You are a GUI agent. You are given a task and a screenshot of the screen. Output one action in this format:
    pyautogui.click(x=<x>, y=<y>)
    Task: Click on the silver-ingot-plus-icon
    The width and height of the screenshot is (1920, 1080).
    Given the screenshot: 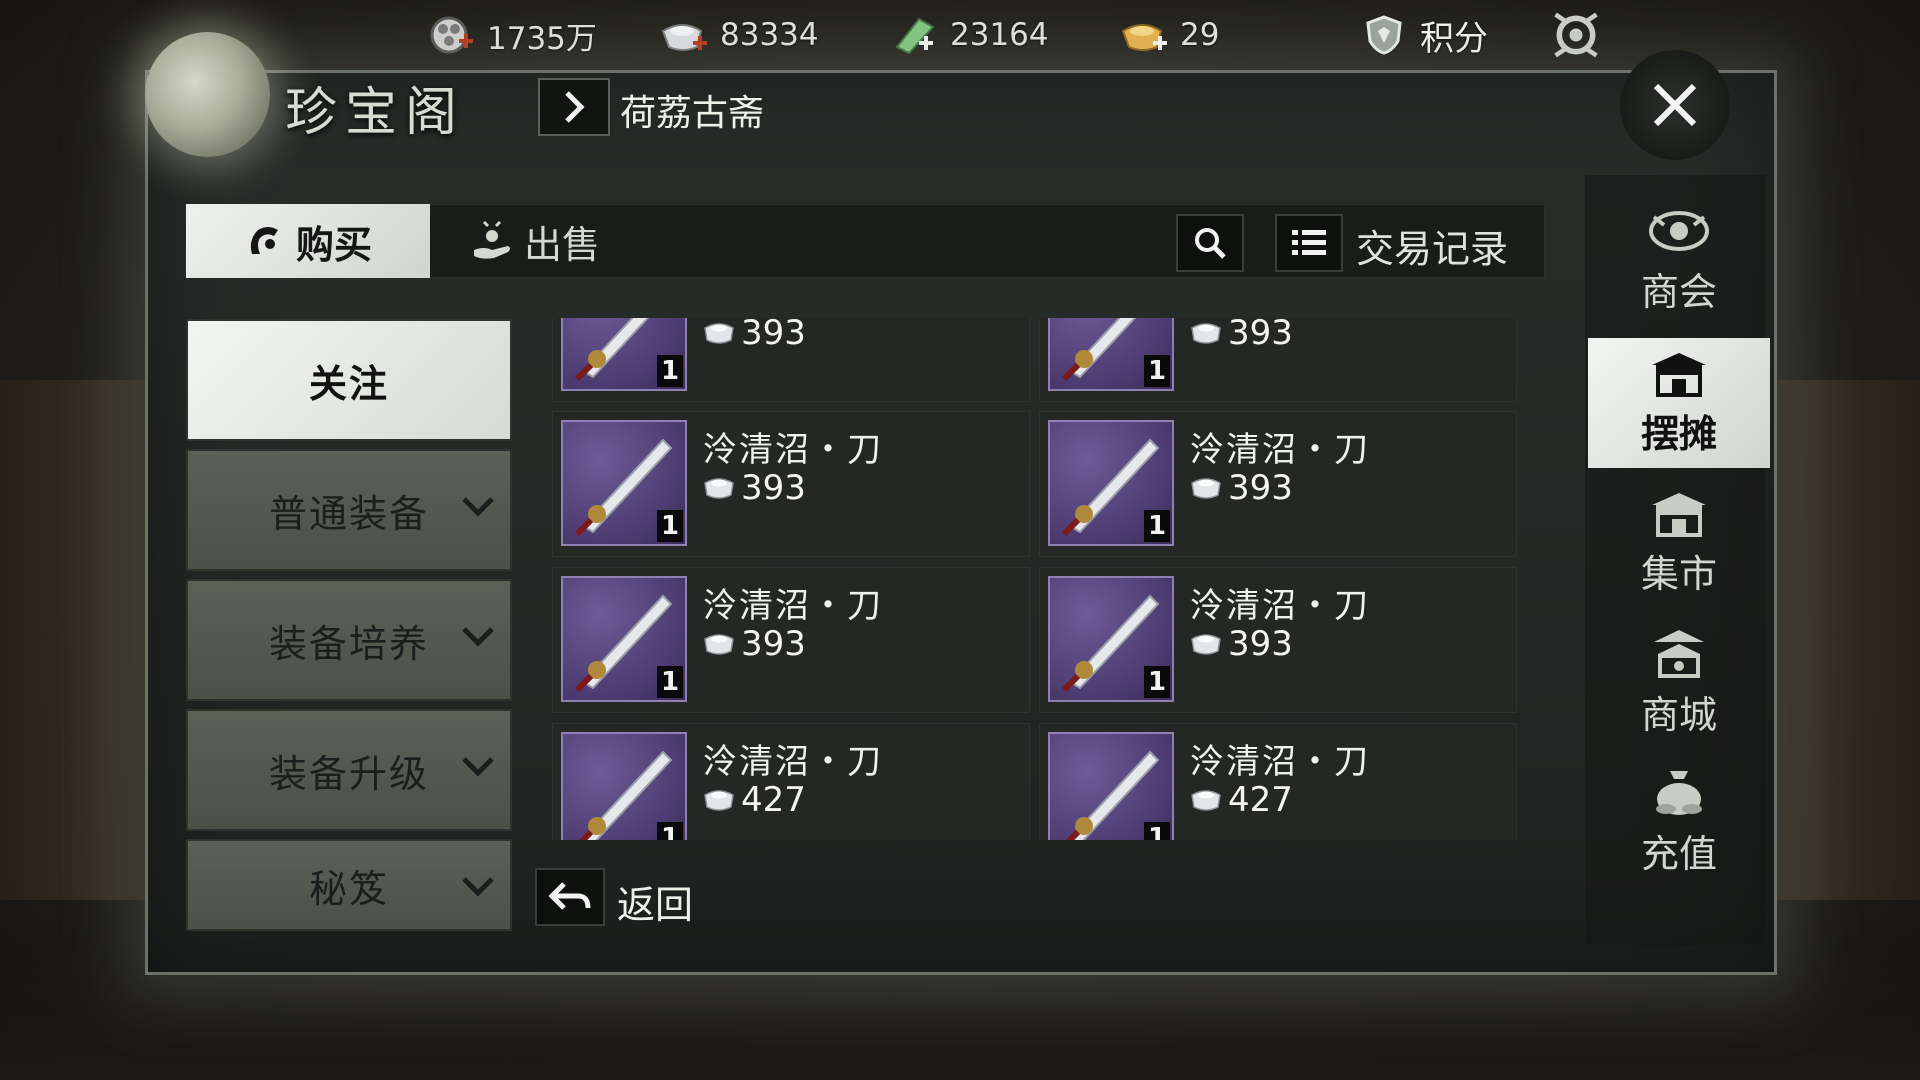 What is the action you would take?
    pyautogui.click(x=684, y=35)
    